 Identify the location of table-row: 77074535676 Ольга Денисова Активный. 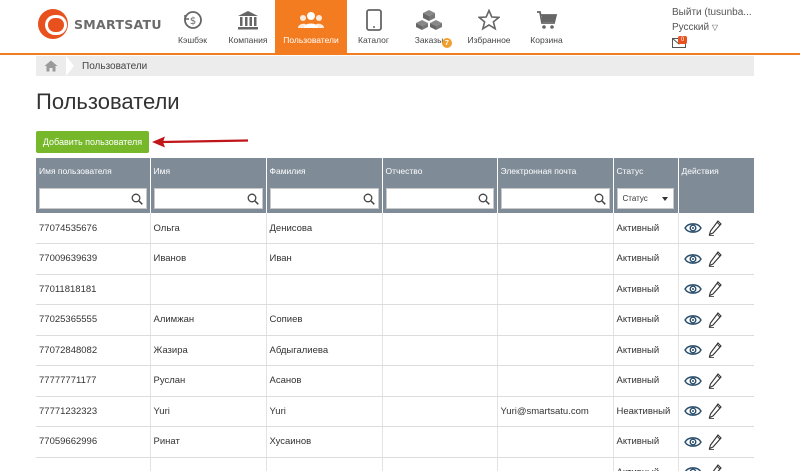
(395, 228).